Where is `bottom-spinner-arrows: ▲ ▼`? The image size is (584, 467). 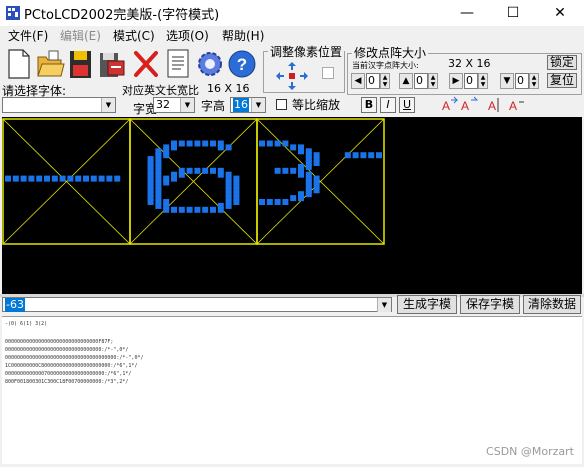 bottom-spinner-arrows: ▲ ▼ is located at coordinates (534, 81).